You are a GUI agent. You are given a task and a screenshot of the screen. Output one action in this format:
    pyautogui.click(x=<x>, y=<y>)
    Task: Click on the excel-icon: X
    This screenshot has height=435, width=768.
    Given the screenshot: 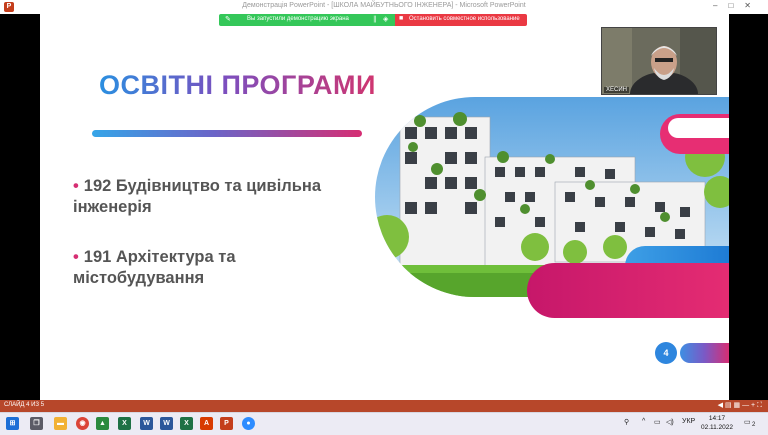 What is the action you would take?
    pyautogui.click(x=124, y=423)
    